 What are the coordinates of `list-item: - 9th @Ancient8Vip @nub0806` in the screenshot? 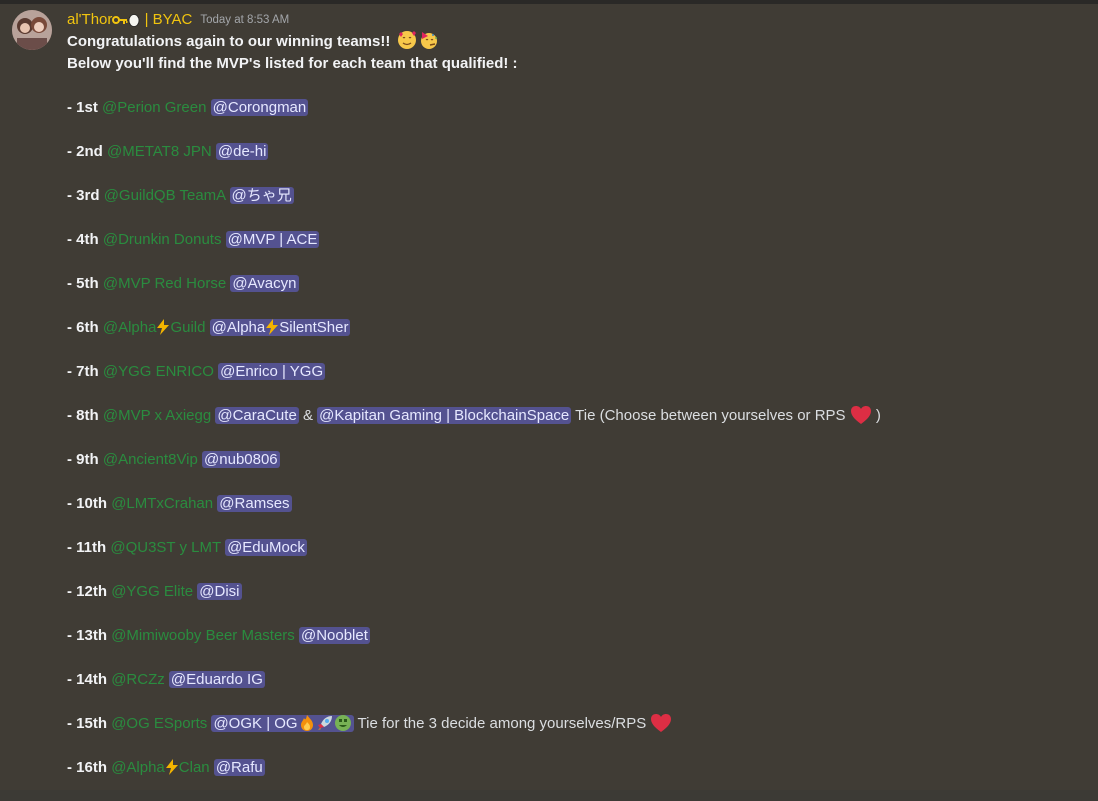 It's located at (577, 471).